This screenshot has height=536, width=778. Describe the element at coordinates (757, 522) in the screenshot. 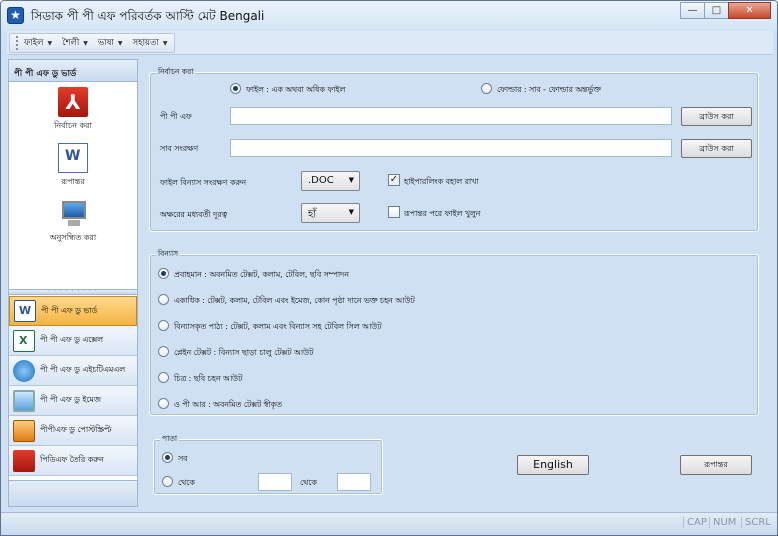

I see `status-scrl: SCRL` at that location.